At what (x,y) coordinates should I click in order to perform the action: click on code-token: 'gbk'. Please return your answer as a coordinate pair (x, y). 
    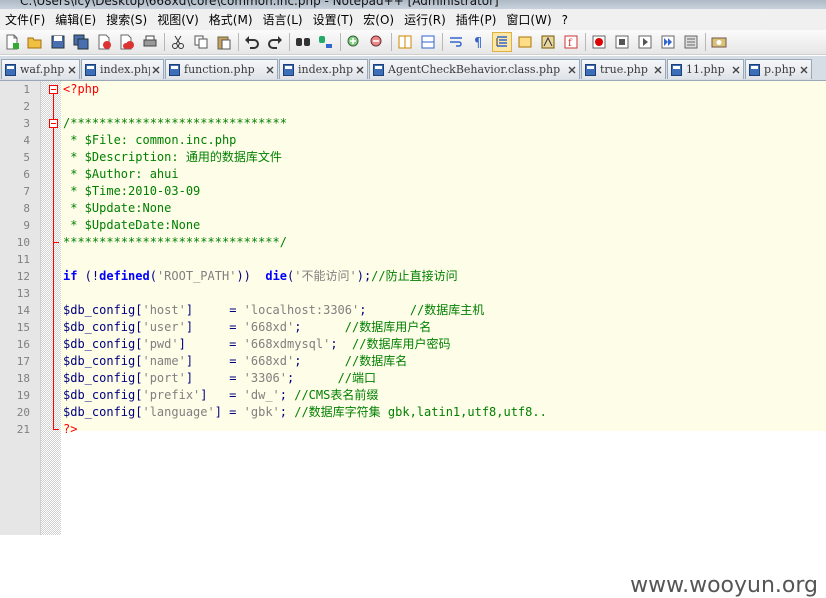
    Looking at the image, I should click on (261, 412).